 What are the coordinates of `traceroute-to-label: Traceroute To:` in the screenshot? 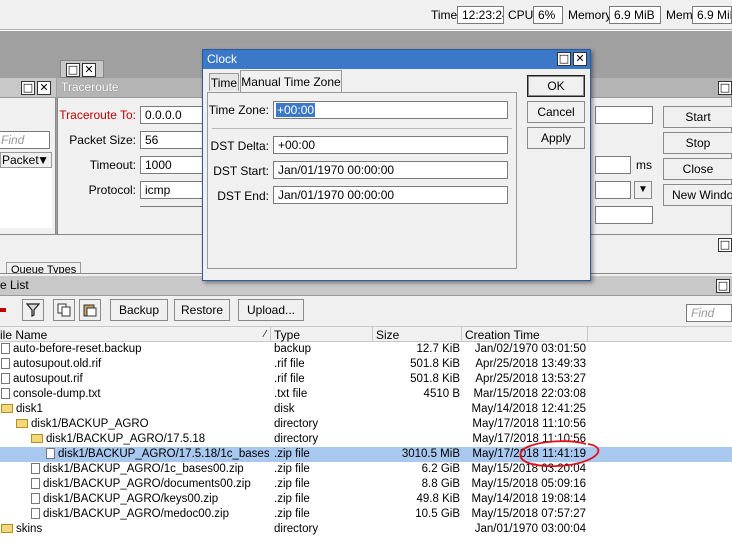 It's located at (97, 115).